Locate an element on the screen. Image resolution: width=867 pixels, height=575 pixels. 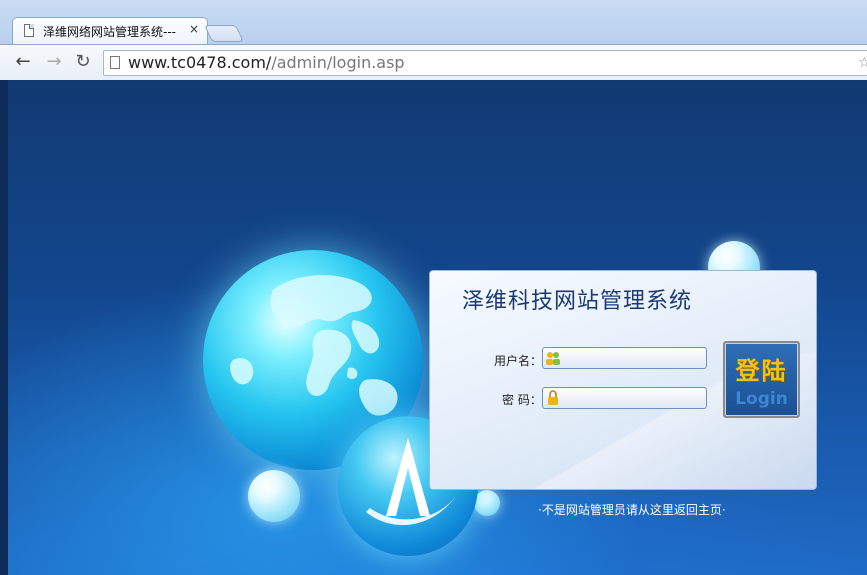
user-icon is located at coordinates (553, 358).